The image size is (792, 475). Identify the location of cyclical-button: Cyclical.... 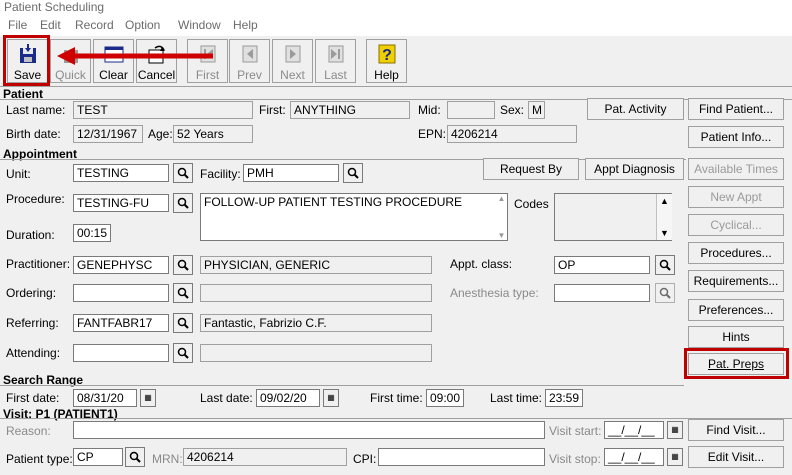
(736, 225).